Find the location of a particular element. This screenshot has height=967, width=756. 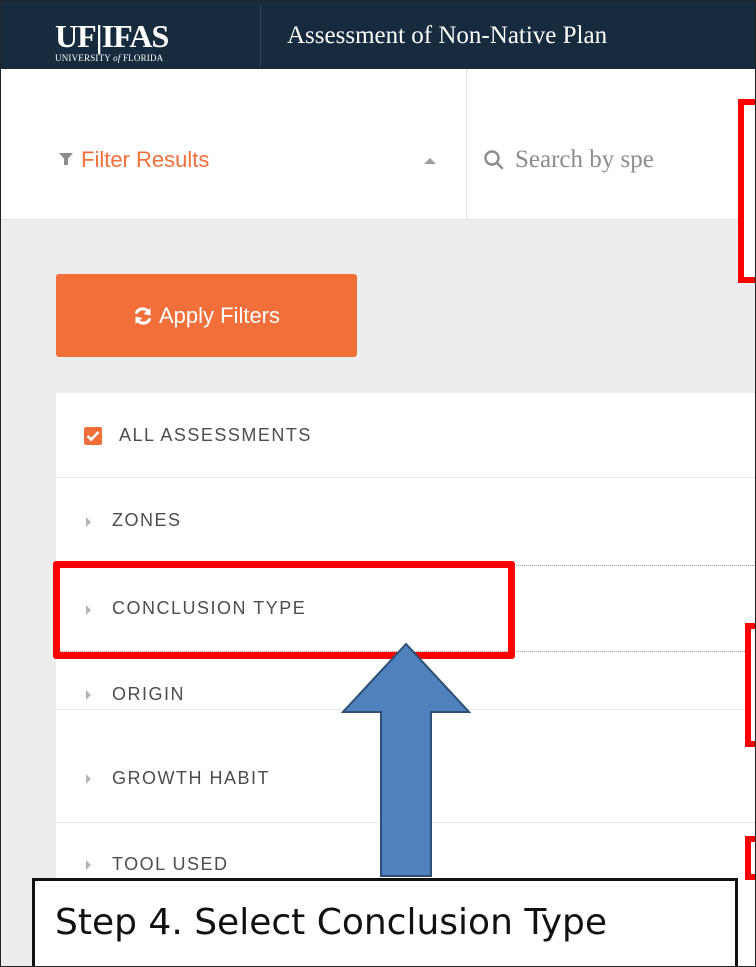

caret-up-icon is located at coordinates (430, 161).